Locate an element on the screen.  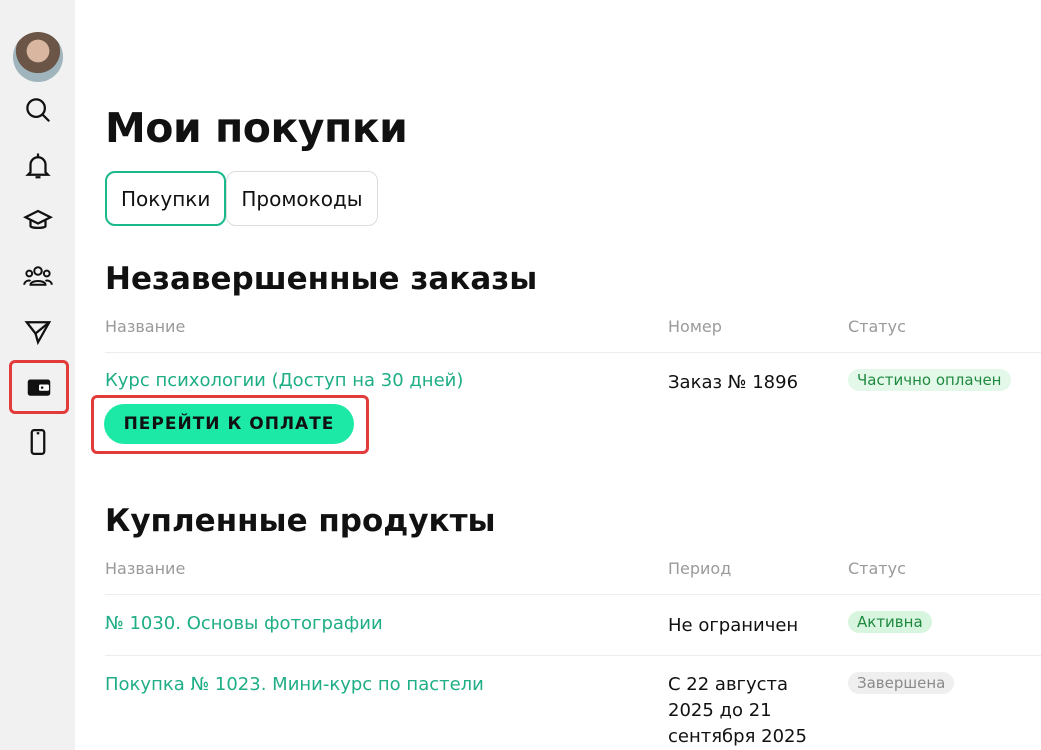
tabs: Покупки Промокоды is located at coordinates (241, 198).